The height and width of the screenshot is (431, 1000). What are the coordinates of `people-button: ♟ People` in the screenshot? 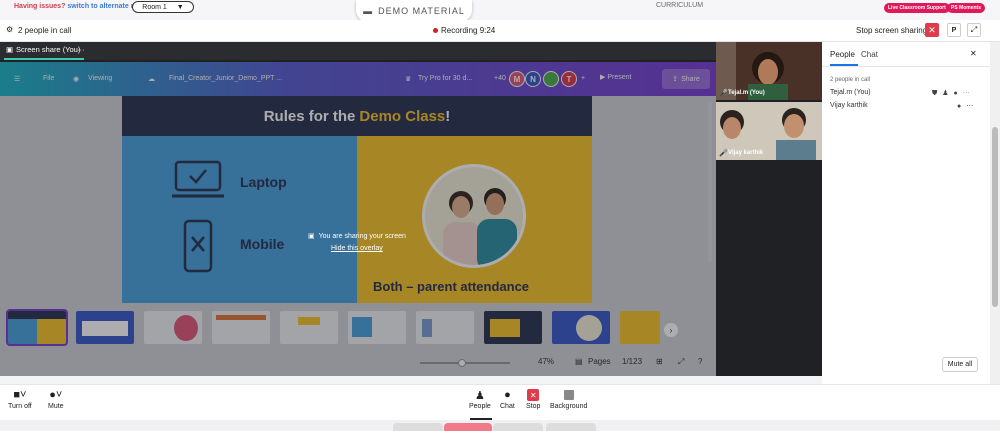 It's located at (480, 399).